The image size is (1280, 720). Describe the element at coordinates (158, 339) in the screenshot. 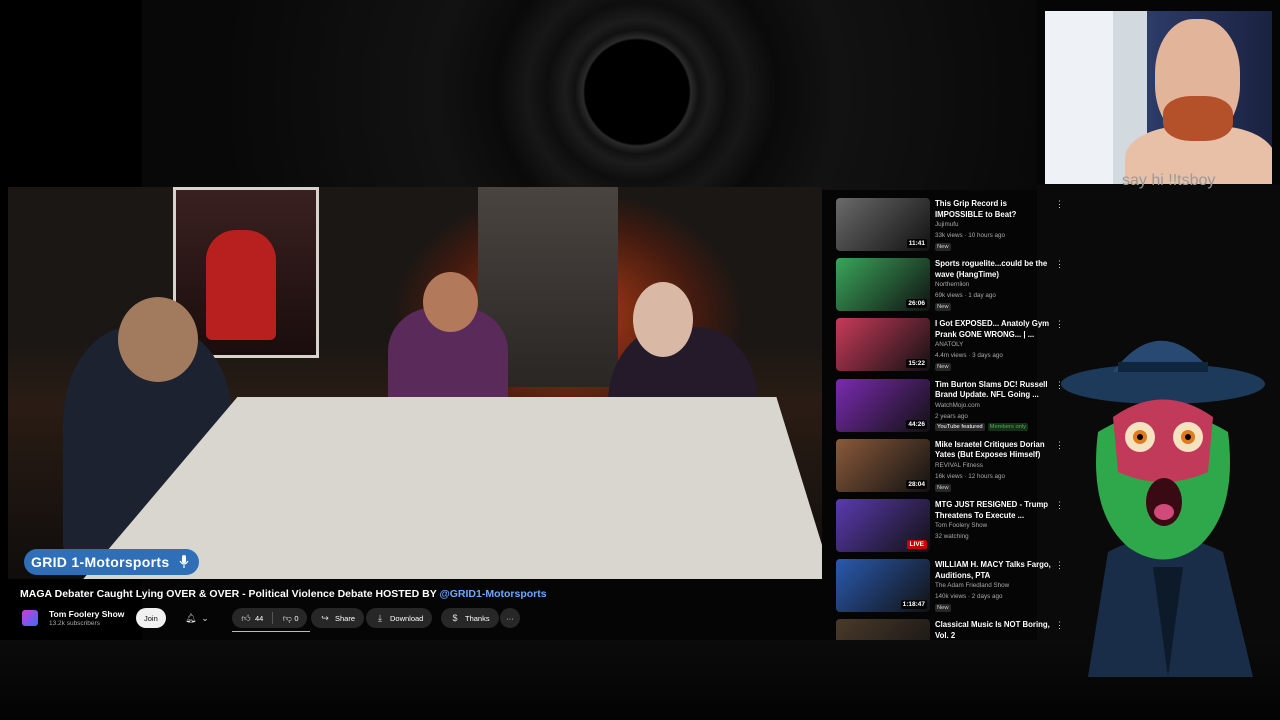

I see `host-left-head` at that location.